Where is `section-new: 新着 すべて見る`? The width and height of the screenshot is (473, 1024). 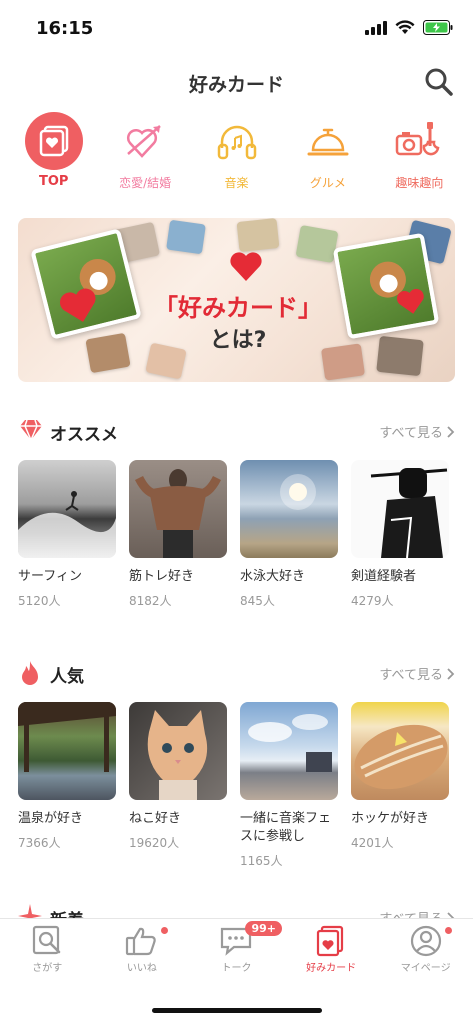
section-new: 新着 すべて見る is located at coordinates (236, 911).